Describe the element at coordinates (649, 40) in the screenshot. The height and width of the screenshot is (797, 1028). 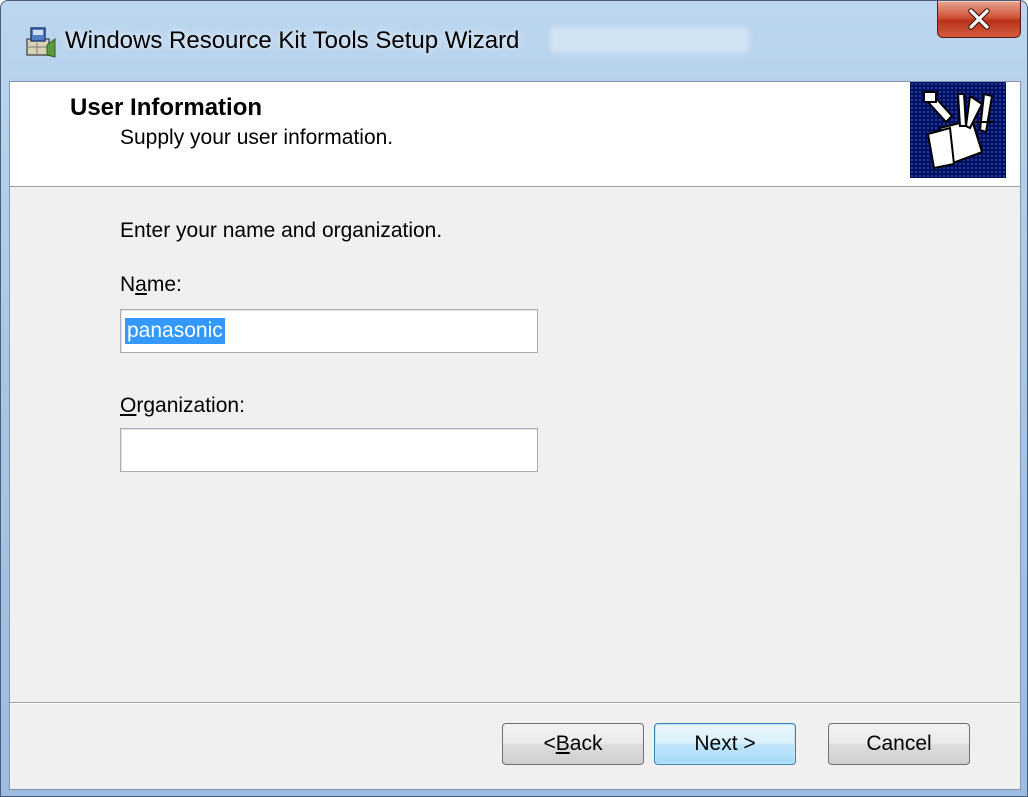
I see `title-reflection` at that location.